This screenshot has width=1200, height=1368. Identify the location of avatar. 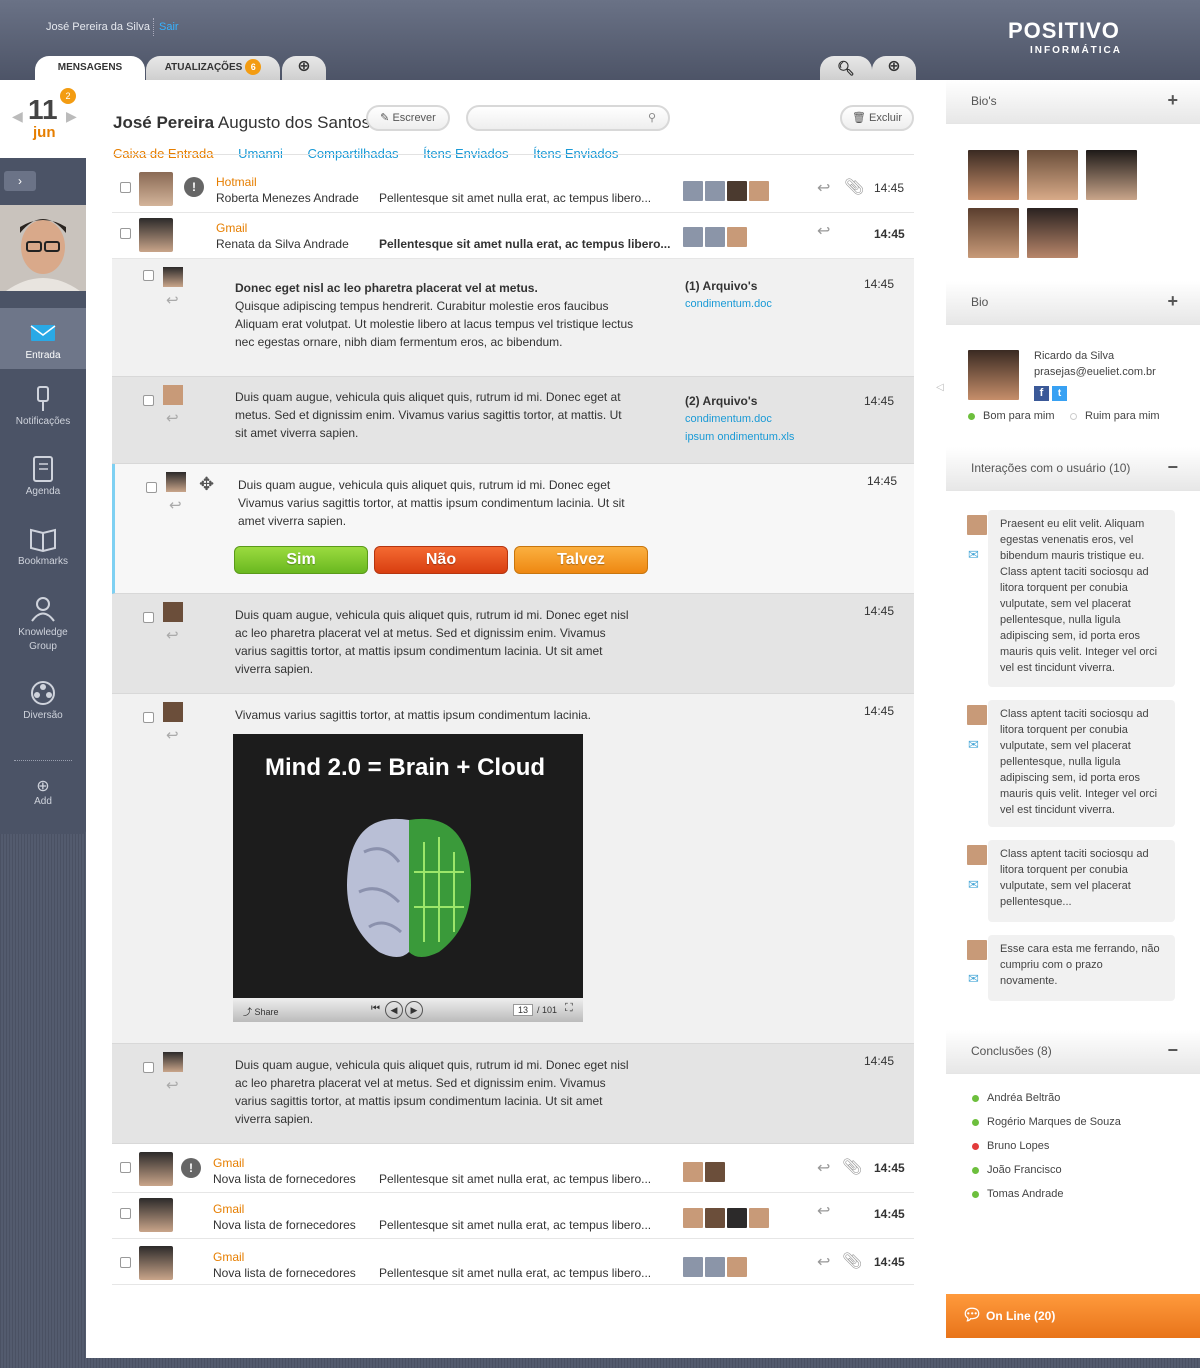
(43, 248).